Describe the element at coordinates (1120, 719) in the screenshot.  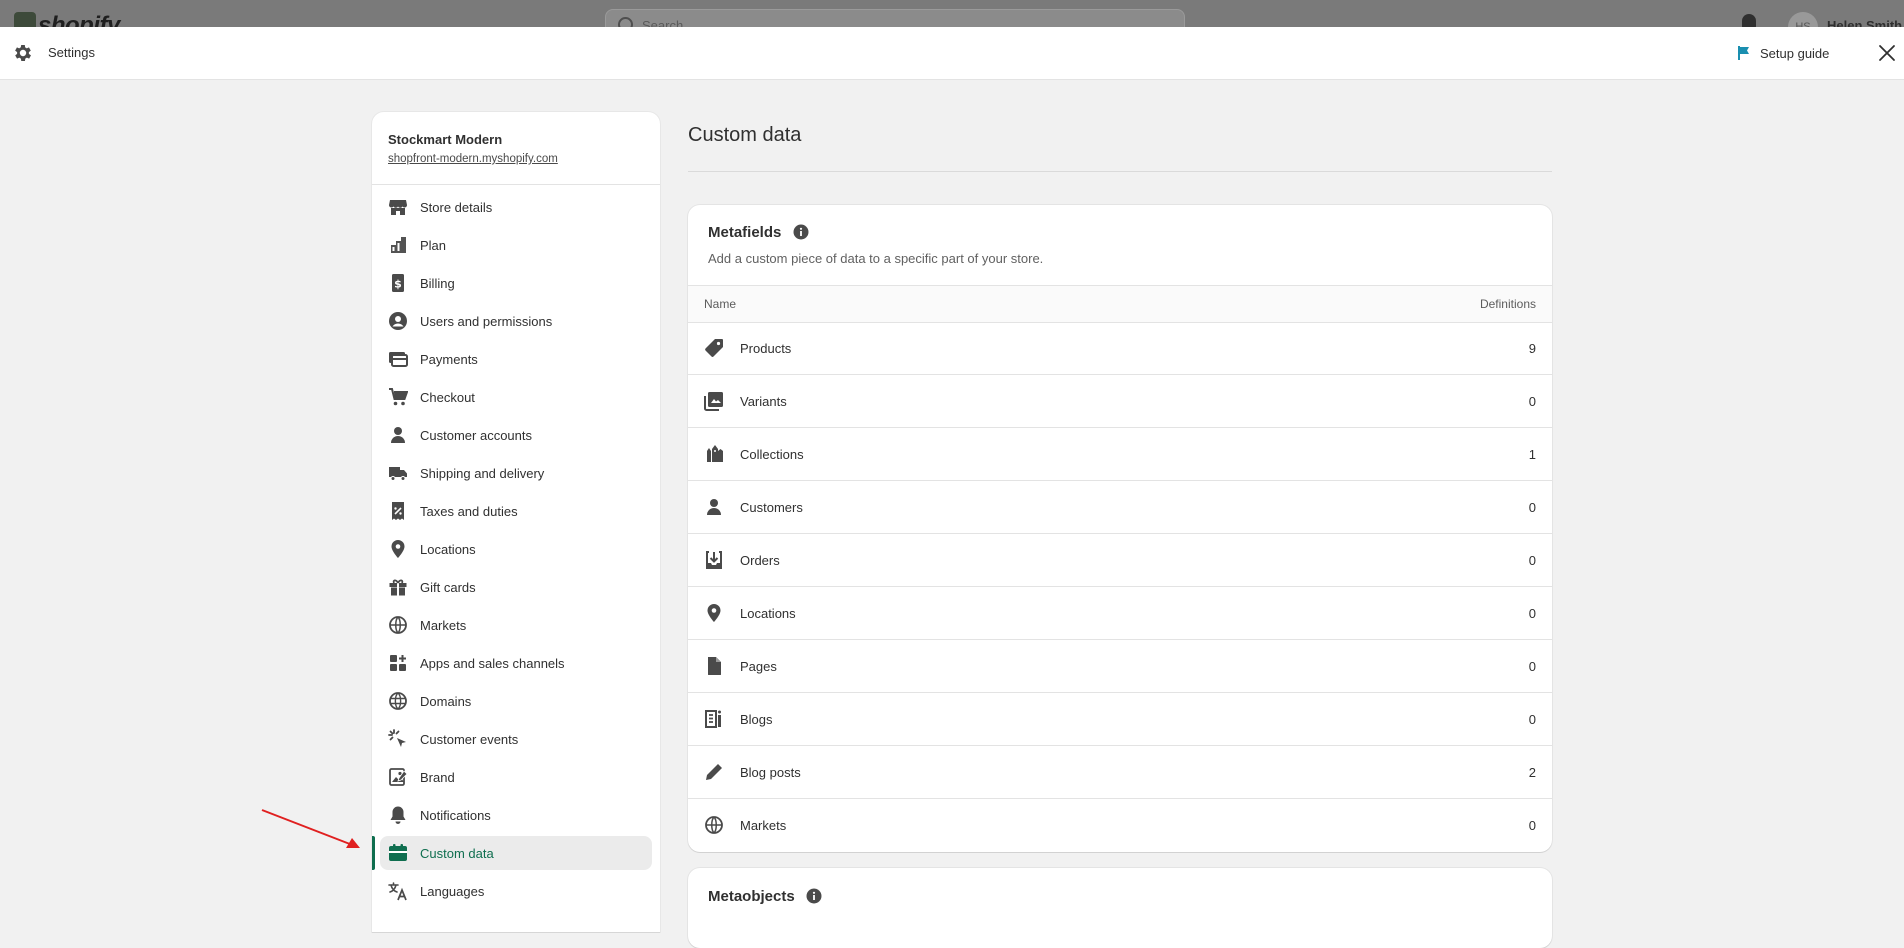
I see `table-row: Blogs 0` at that location.